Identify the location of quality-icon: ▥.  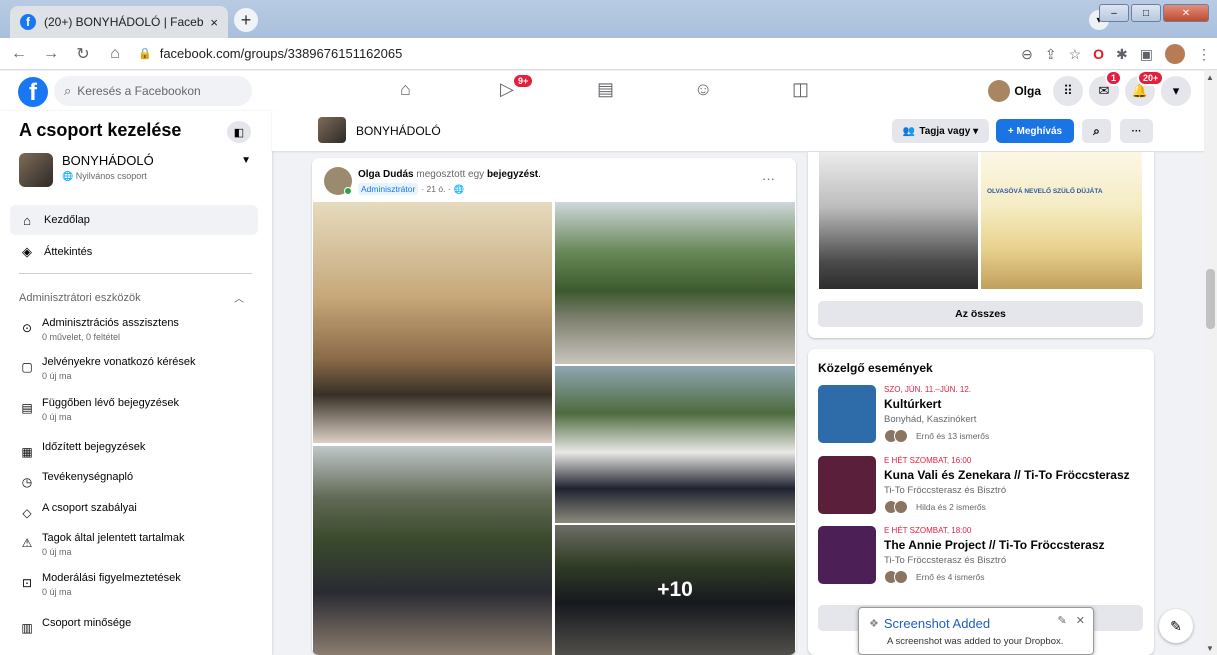
(27, 628).